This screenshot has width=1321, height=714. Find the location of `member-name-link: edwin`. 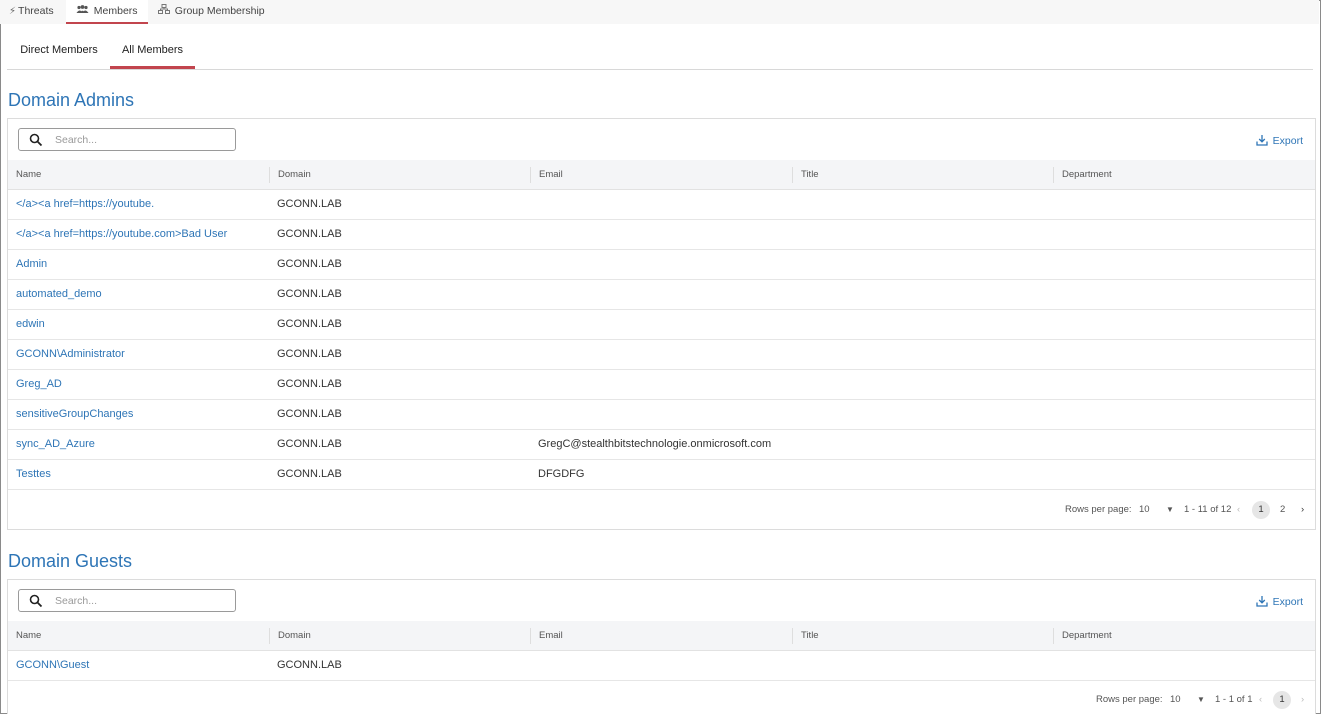

member-name-link: edwin is located at coordinates (26, 324).